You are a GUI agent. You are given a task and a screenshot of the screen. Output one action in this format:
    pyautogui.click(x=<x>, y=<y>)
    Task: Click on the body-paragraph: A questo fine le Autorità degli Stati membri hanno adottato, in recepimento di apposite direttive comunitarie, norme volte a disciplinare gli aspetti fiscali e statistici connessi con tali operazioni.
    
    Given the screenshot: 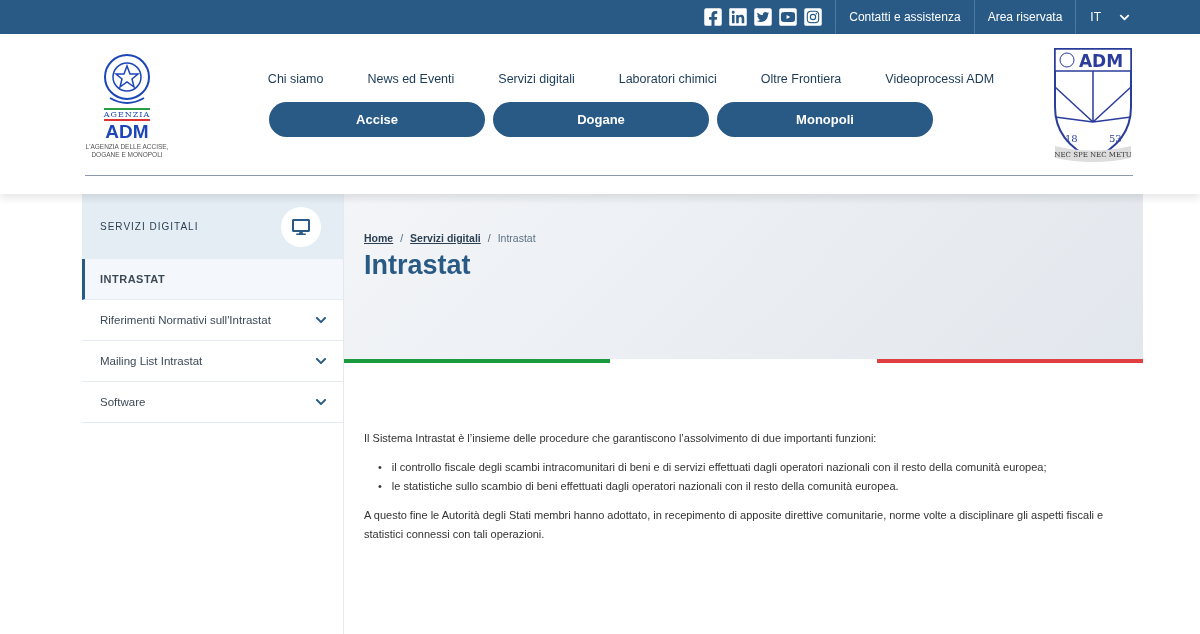 What is the action you would take?
    pyautogui.click(x=734, y=525)
    